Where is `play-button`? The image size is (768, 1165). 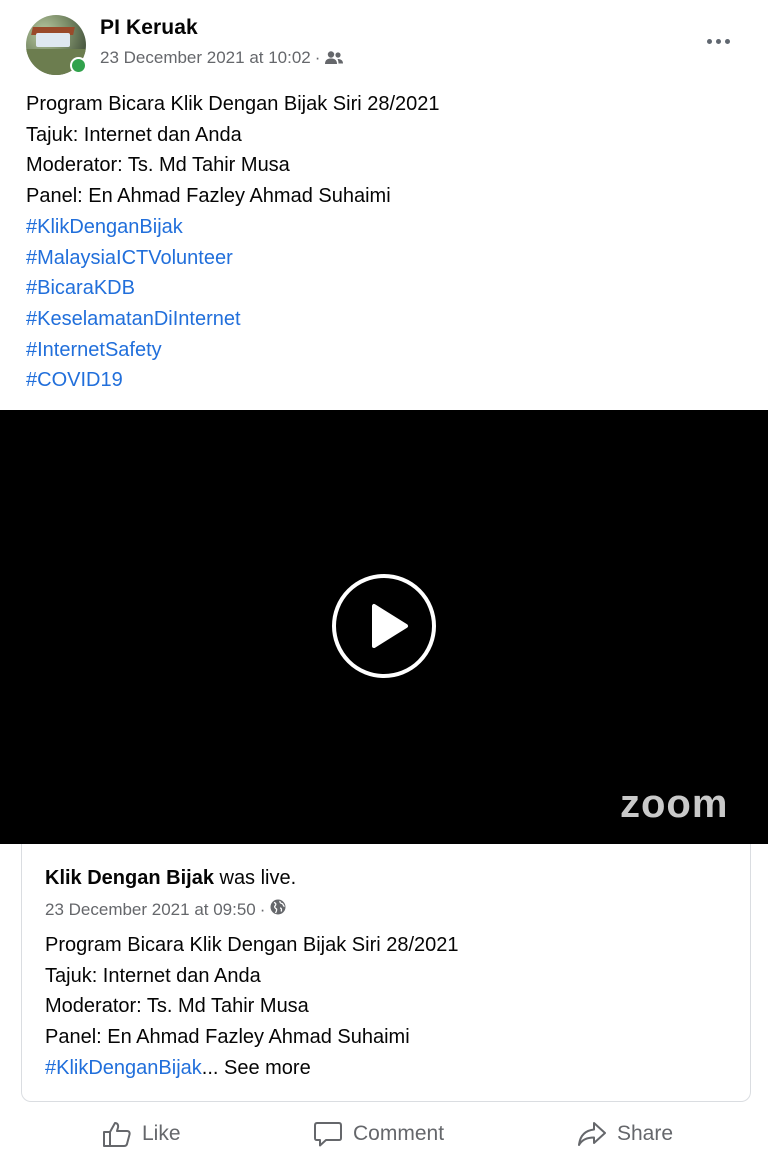
play-button is located at coordinates (384, 626).